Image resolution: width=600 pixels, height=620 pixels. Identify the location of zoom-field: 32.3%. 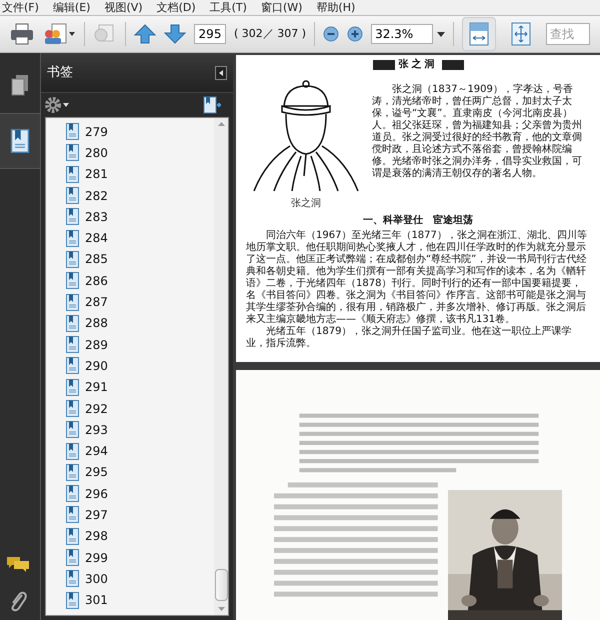
(402, 34).